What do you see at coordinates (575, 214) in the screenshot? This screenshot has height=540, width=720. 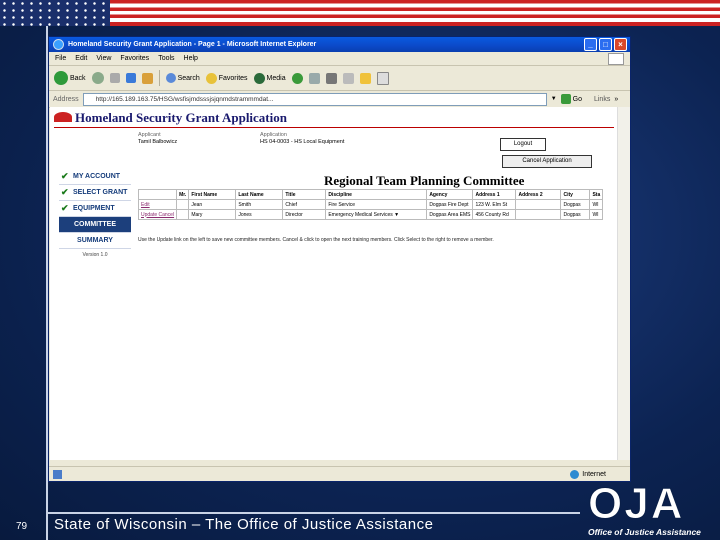 I see `table-input: Dogpas` at bounding box center [575, 214].